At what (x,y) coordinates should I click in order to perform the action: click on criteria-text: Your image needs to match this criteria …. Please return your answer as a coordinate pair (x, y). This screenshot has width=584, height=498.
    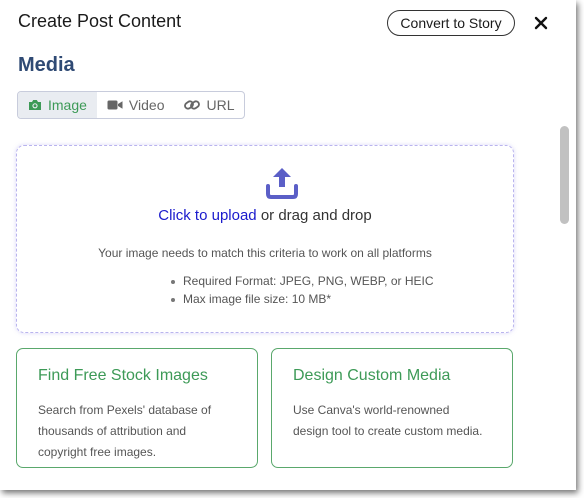
    Looking at the image, I should click on (265, 253).